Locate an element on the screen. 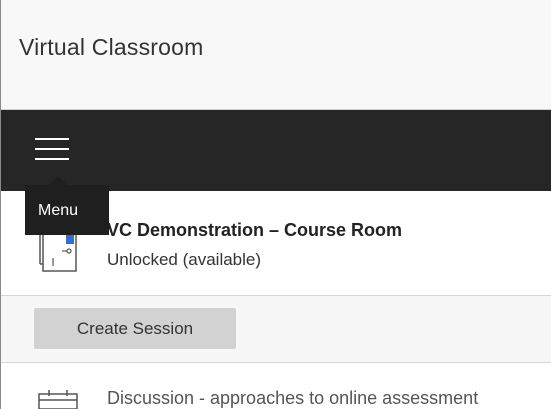 The width and height of the screenshot is (551, 409). menu-tooltip: Menu is located at coordinates (67, 210).